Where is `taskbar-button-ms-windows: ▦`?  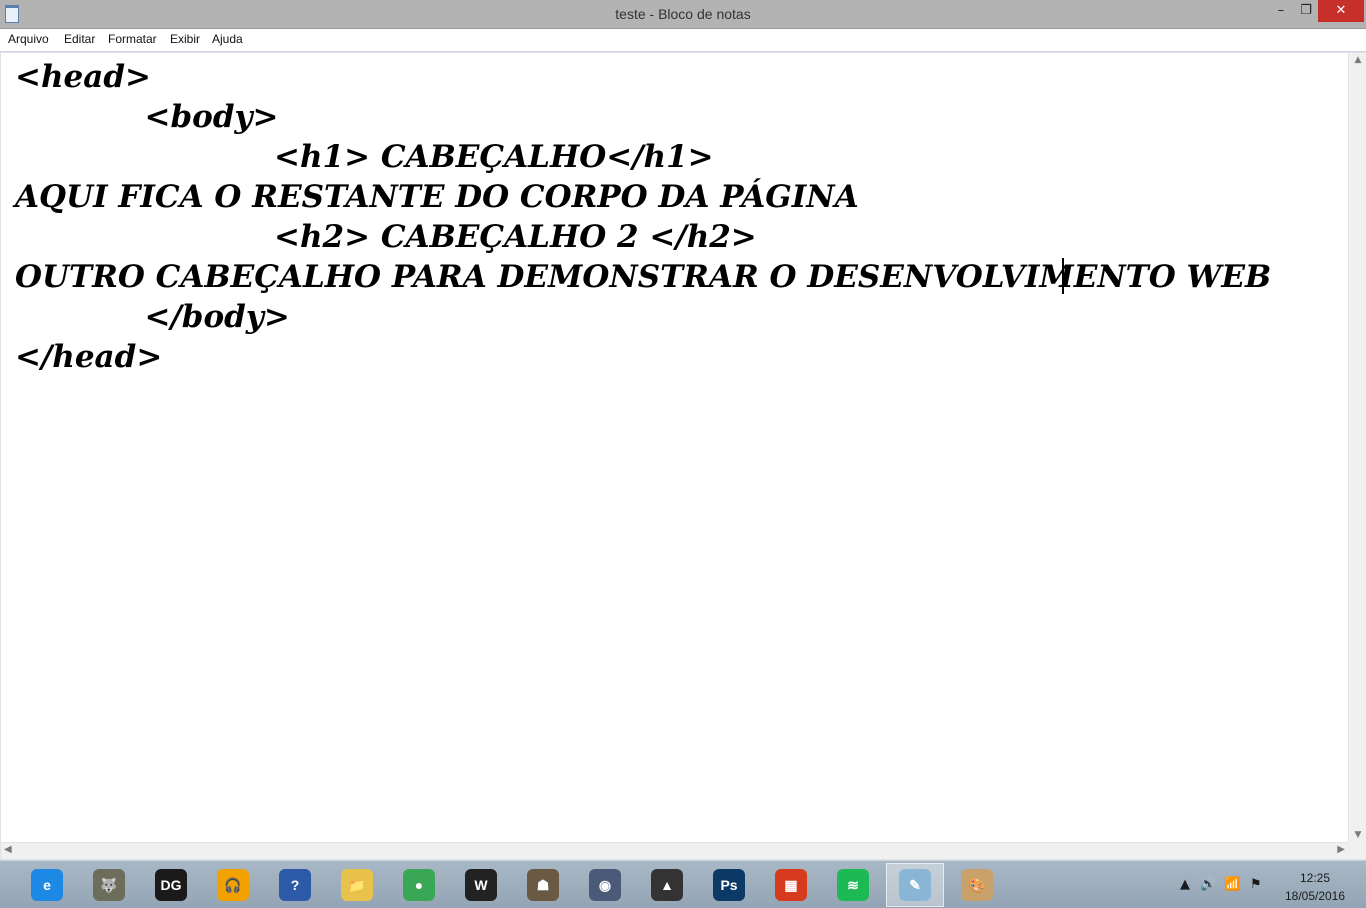 taskbar-button-ms-windows: ▦ is located at coordinates (791, 885).